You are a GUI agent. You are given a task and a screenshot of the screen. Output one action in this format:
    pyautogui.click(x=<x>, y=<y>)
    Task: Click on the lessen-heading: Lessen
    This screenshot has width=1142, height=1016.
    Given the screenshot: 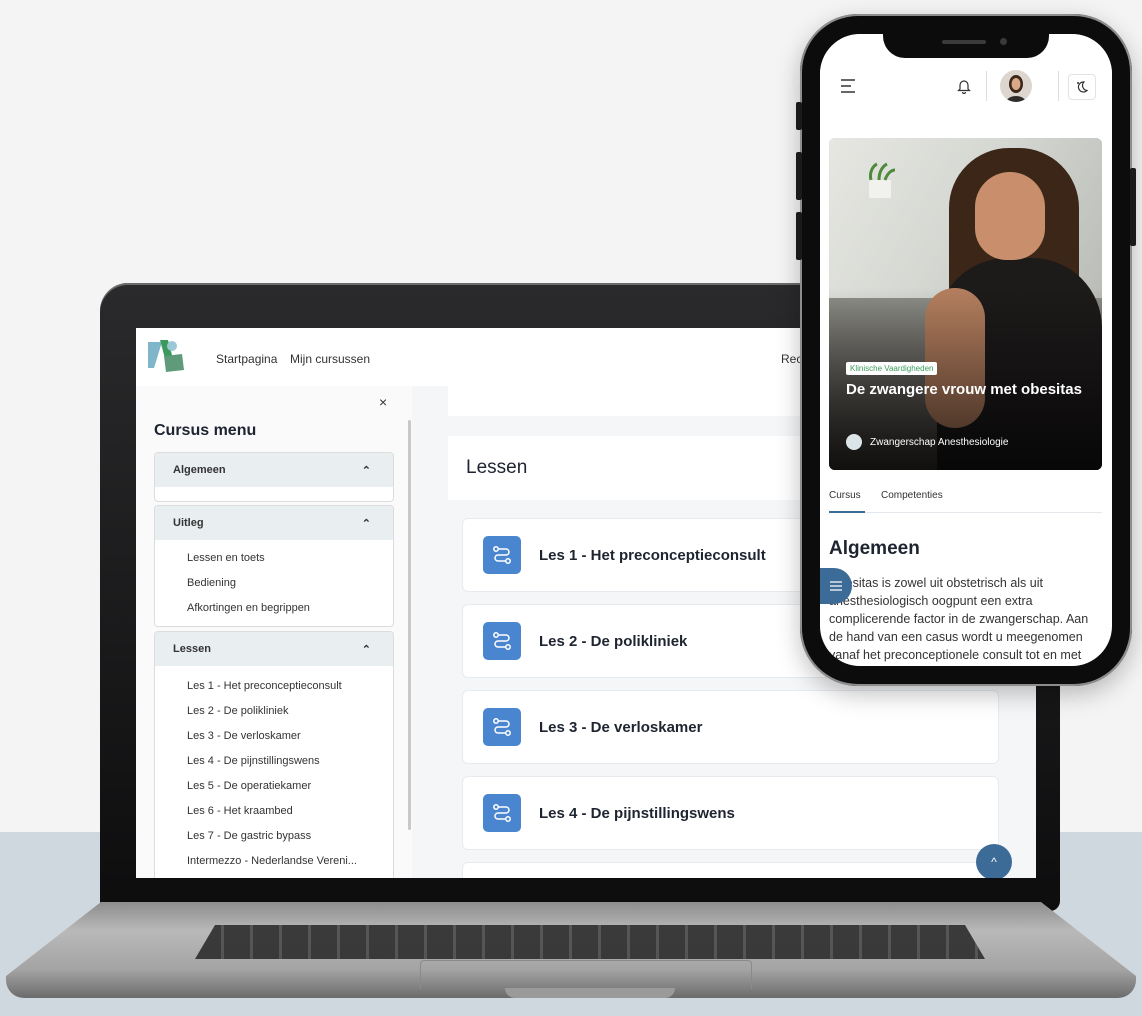 What is the action you would take?
    pyautogui.click(x=497, y=467)
    